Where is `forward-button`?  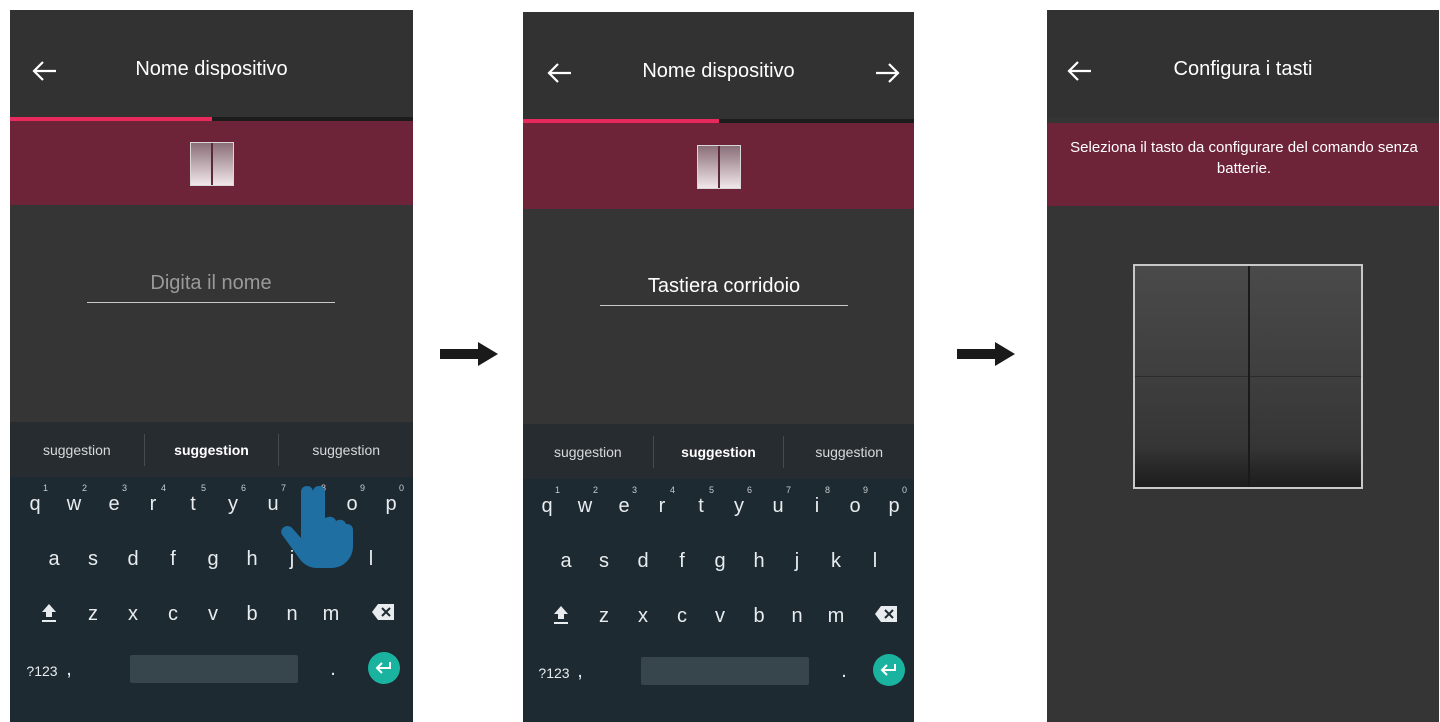 forward-button is located at coordinates (887, 73).